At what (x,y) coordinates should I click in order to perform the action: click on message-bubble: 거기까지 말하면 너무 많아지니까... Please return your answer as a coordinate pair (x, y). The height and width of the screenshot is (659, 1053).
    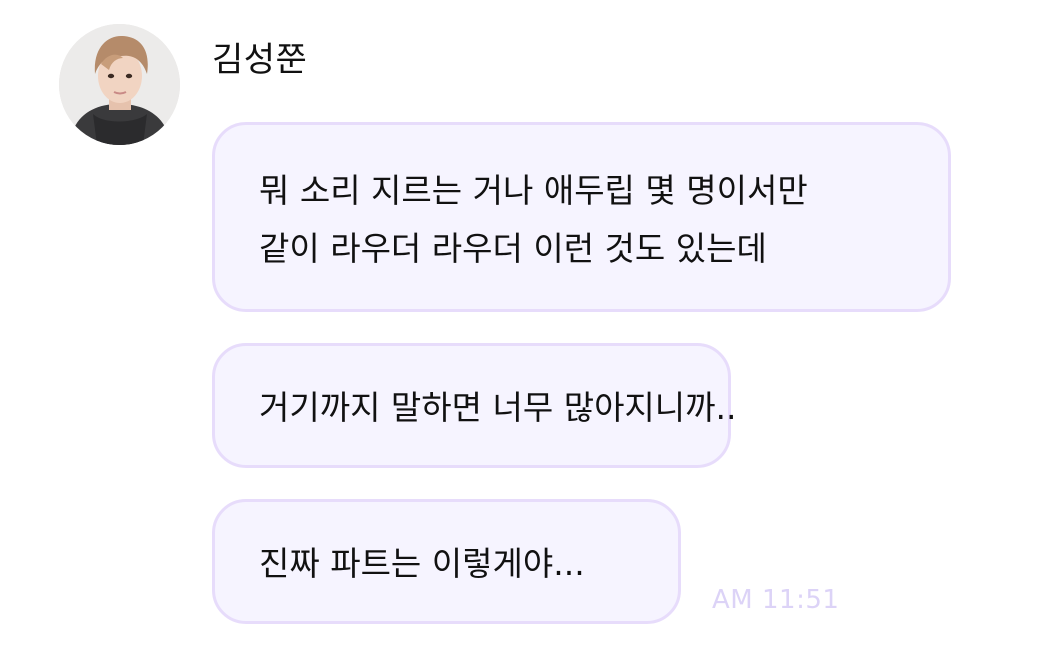
    Looking at the image, I should click on (474, 405).